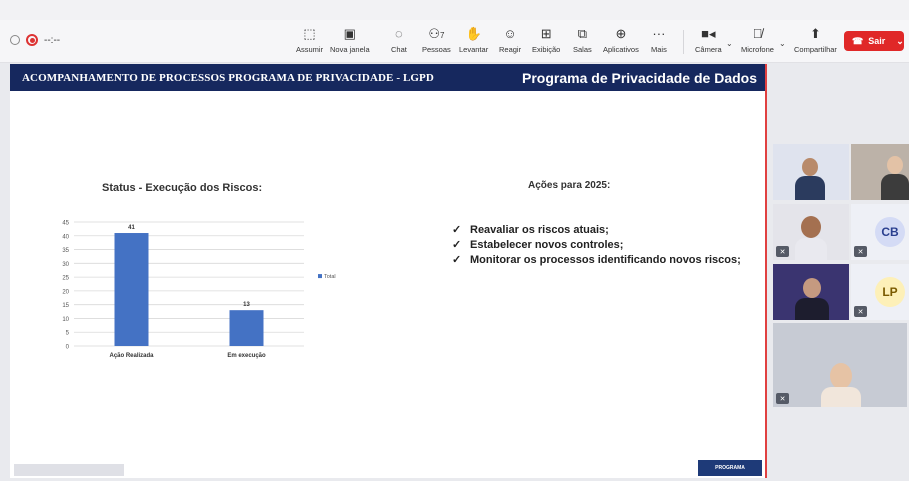  What do you see at coordinates (454, 10) in the screenshot?
I see `window-titlebar` at bounding box center [454, 10].